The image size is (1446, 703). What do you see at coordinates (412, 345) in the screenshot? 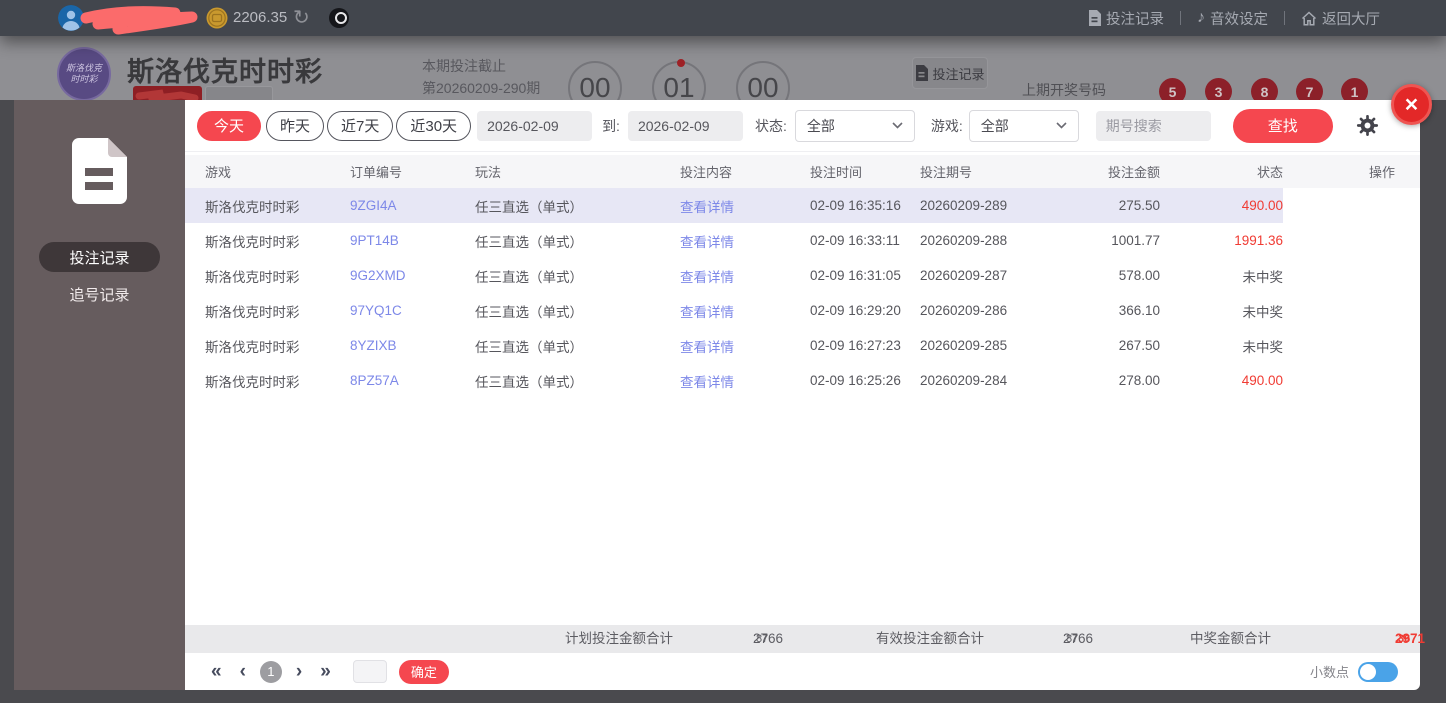
I see `cell-order-link: 8YZIXB` at bounding box center [412, 345].